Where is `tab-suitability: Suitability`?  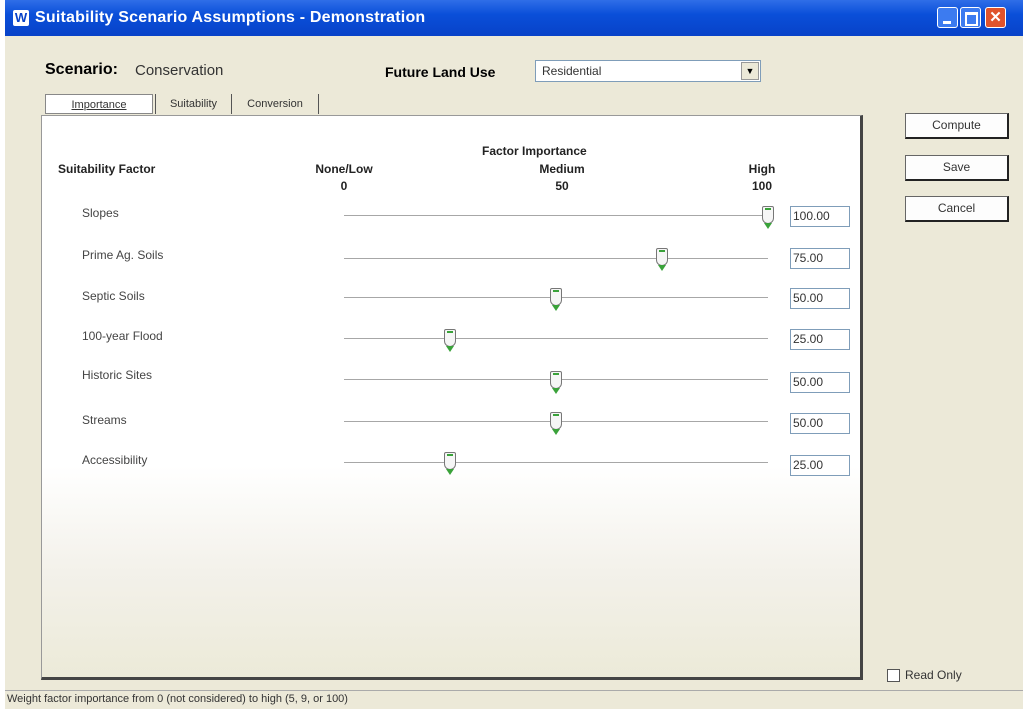
tab-suitability: Suitability is located at coordinates (193, 104).